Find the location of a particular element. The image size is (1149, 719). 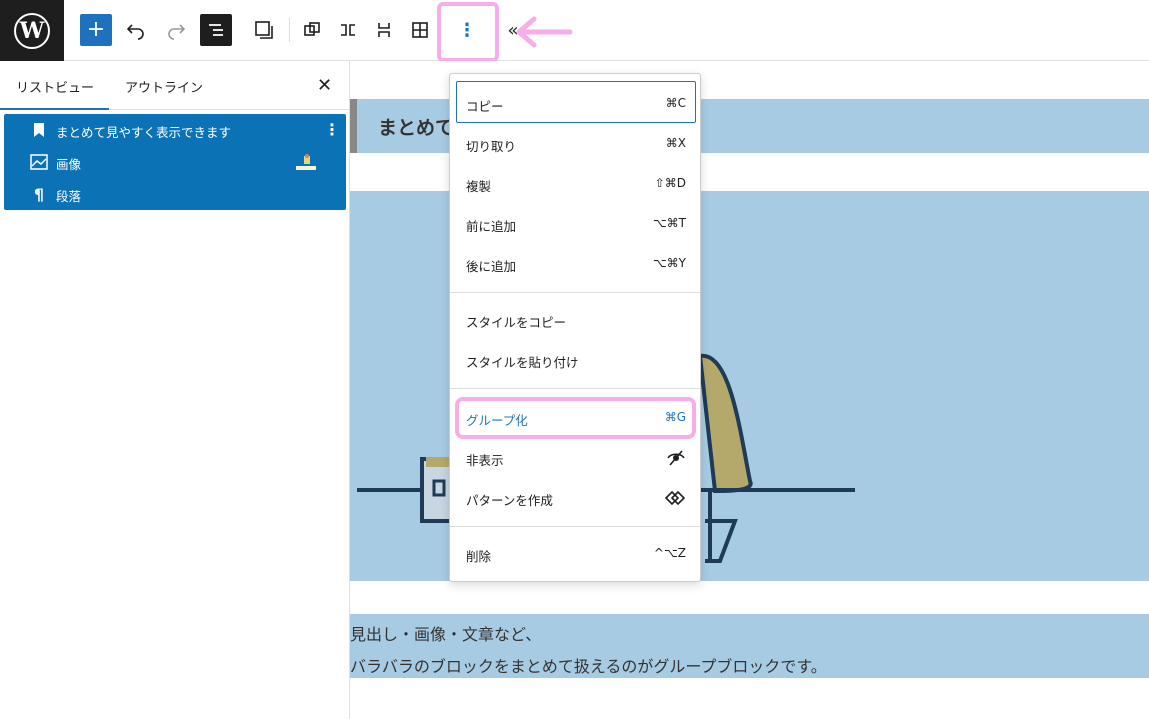

paragraph-line-1: 見出し・画像・文章など、 is located at coordinates (445, 633).